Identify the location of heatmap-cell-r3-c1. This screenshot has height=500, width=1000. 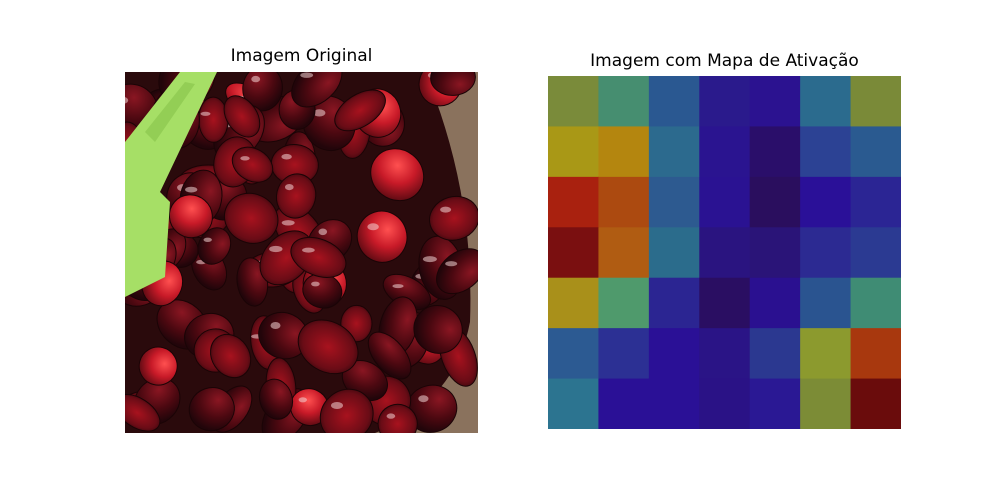
(624, 253).